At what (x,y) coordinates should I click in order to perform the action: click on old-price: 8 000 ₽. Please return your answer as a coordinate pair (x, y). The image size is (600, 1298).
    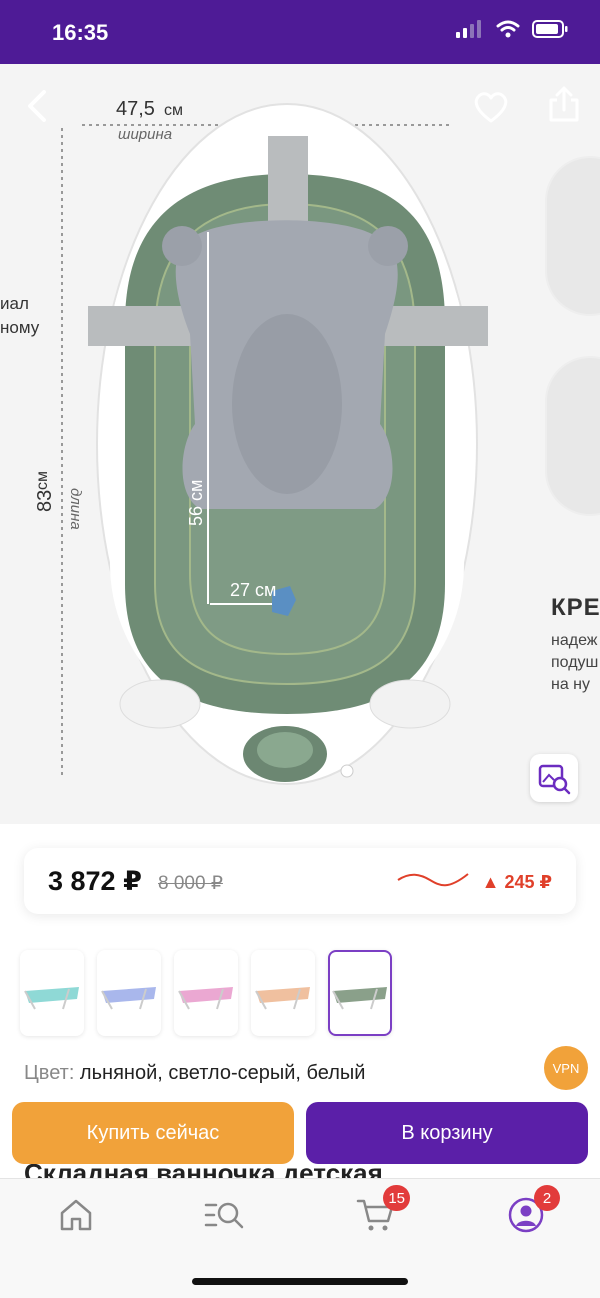
    Looking at the image, I should click on (190, 883).